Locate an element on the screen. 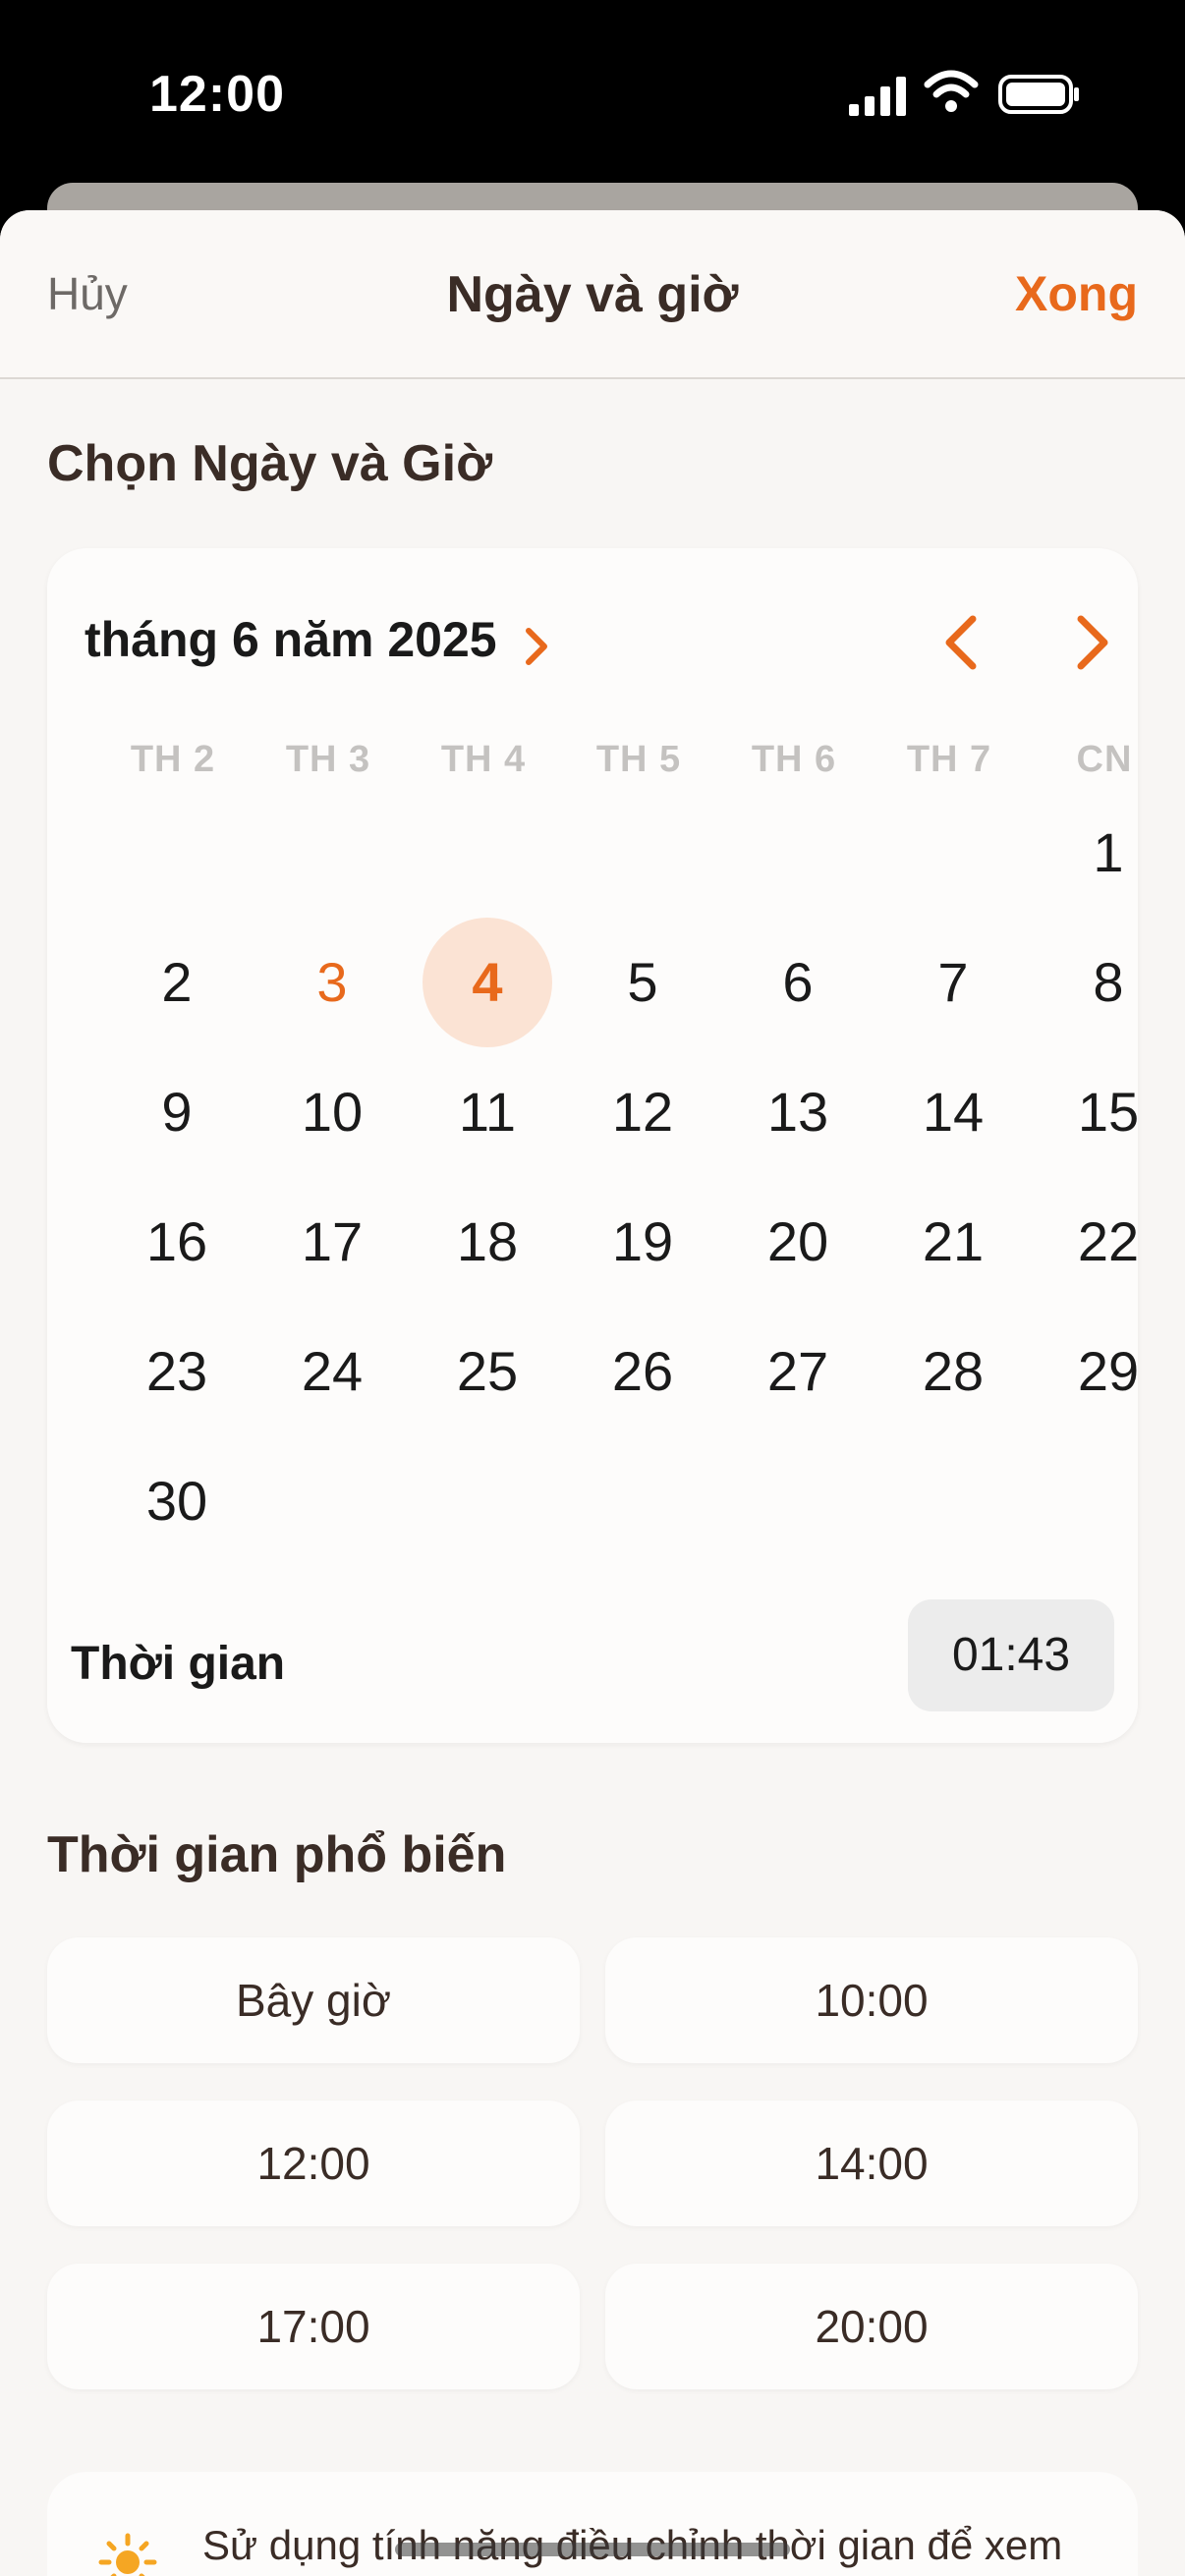  weekday-label: TH 7 is located at coordinates (949, 759).